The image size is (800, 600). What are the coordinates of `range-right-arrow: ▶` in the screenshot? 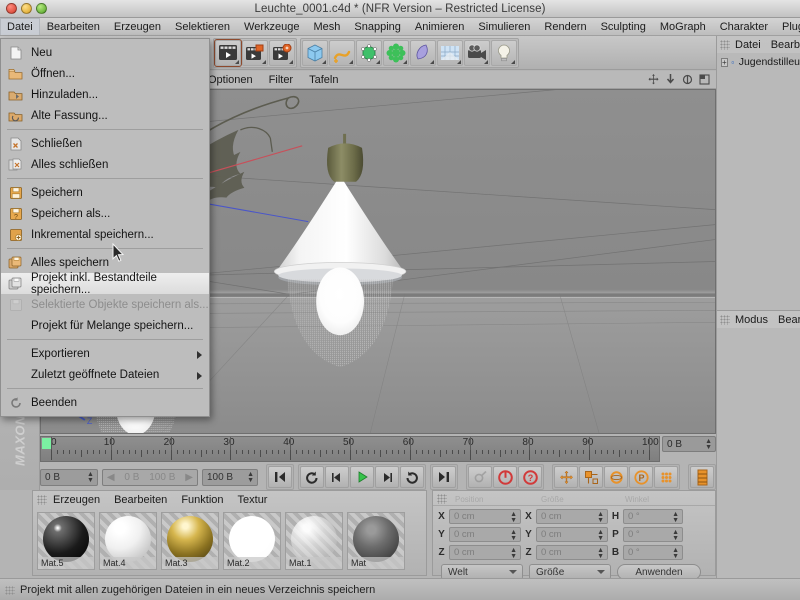 It's located at (189, 477).